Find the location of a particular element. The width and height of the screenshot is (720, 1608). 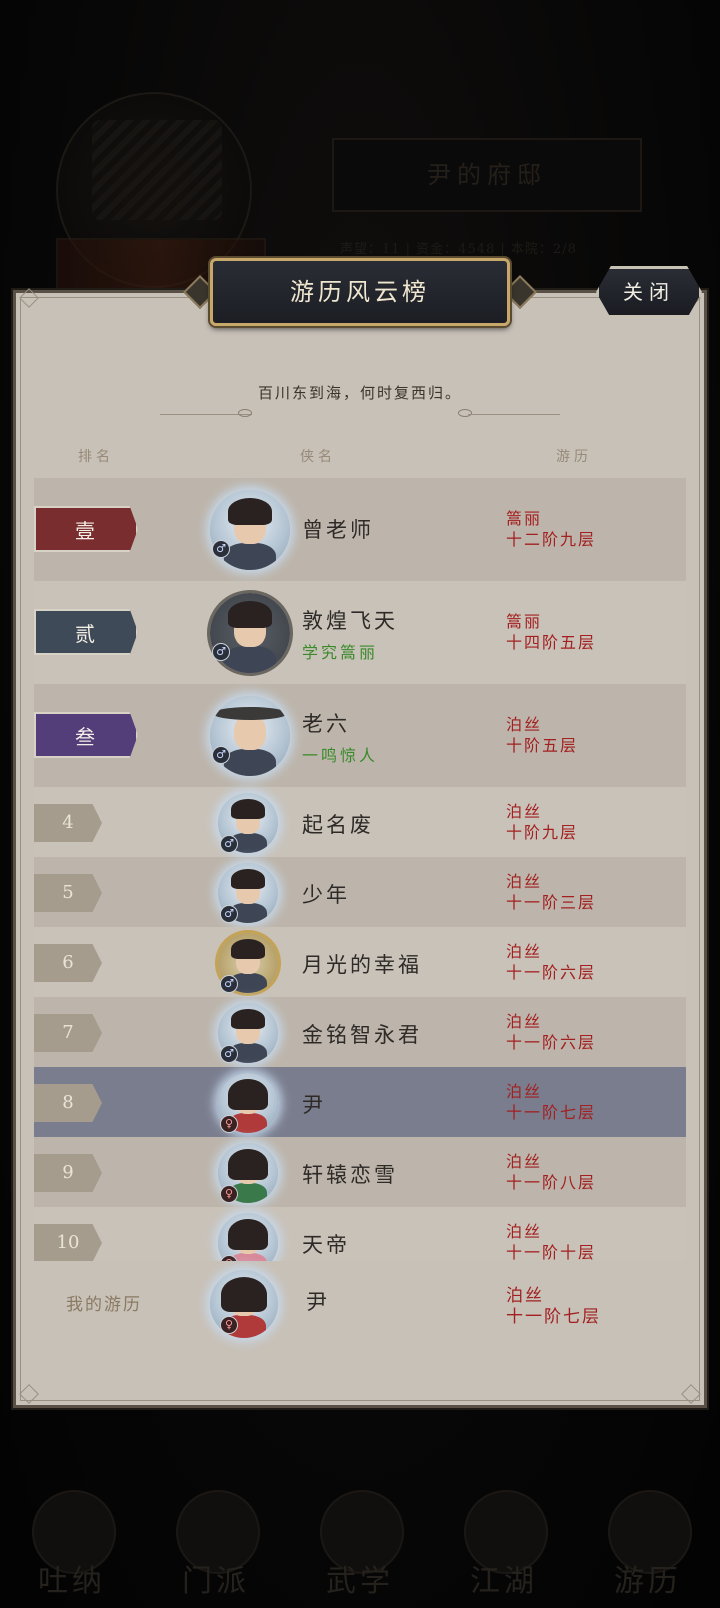

realm-level: 十一阶三层 is located at coordinates (551, 902).